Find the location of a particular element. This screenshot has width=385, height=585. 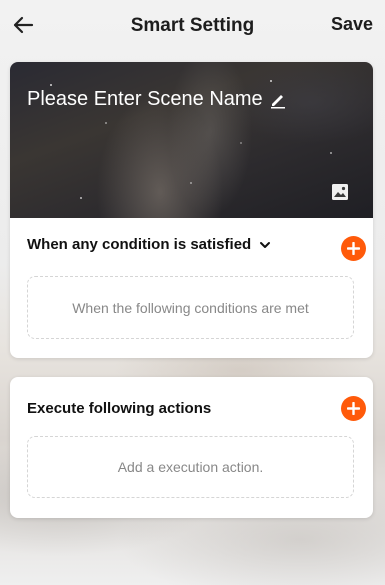

pencil-icon is located at coordinates (278, 100).